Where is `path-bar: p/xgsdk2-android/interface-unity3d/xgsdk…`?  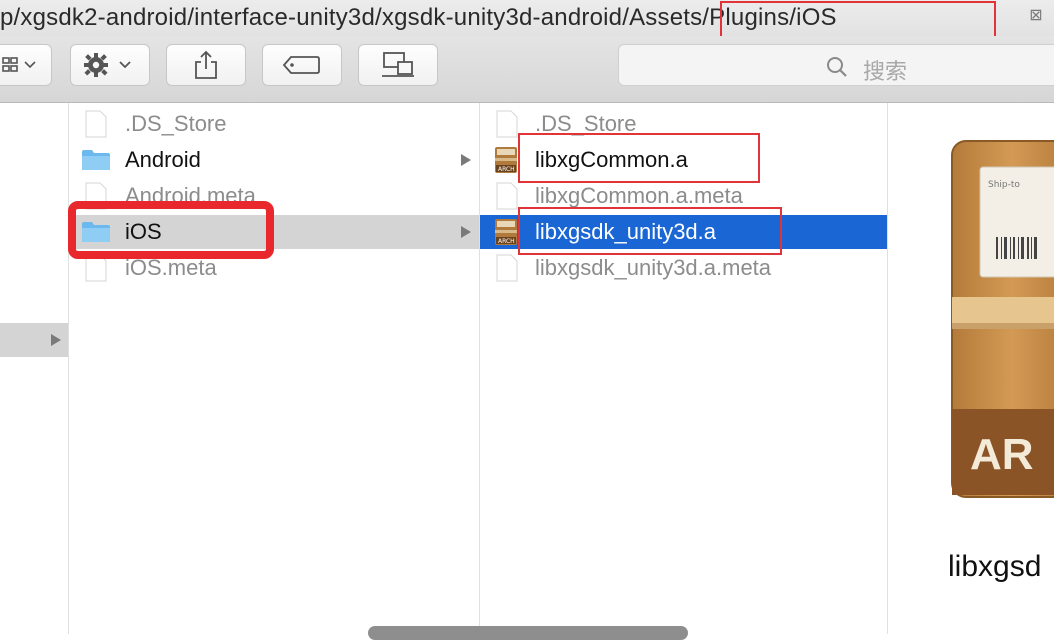 path-bar: p/xgsdk2-android/interface-unity3d/xgsdk… is located at coordinates (418, 18).